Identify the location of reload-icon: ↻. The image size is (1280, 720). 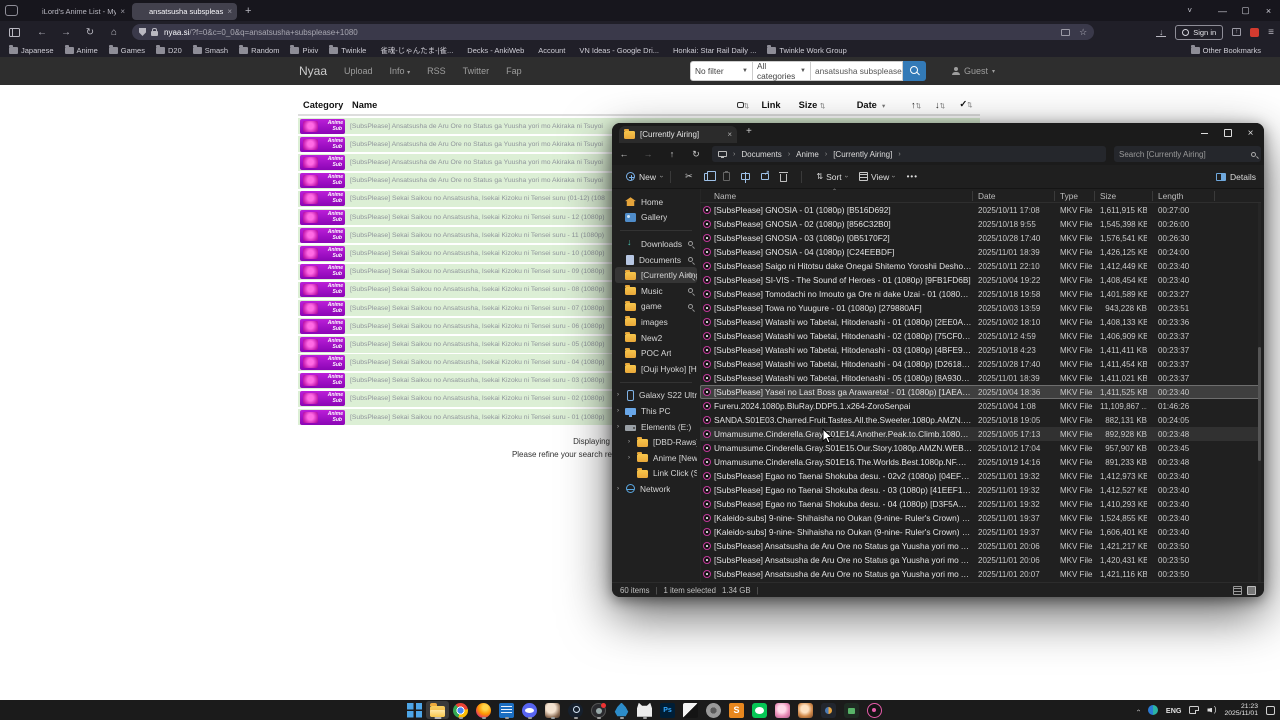
(90, 32).